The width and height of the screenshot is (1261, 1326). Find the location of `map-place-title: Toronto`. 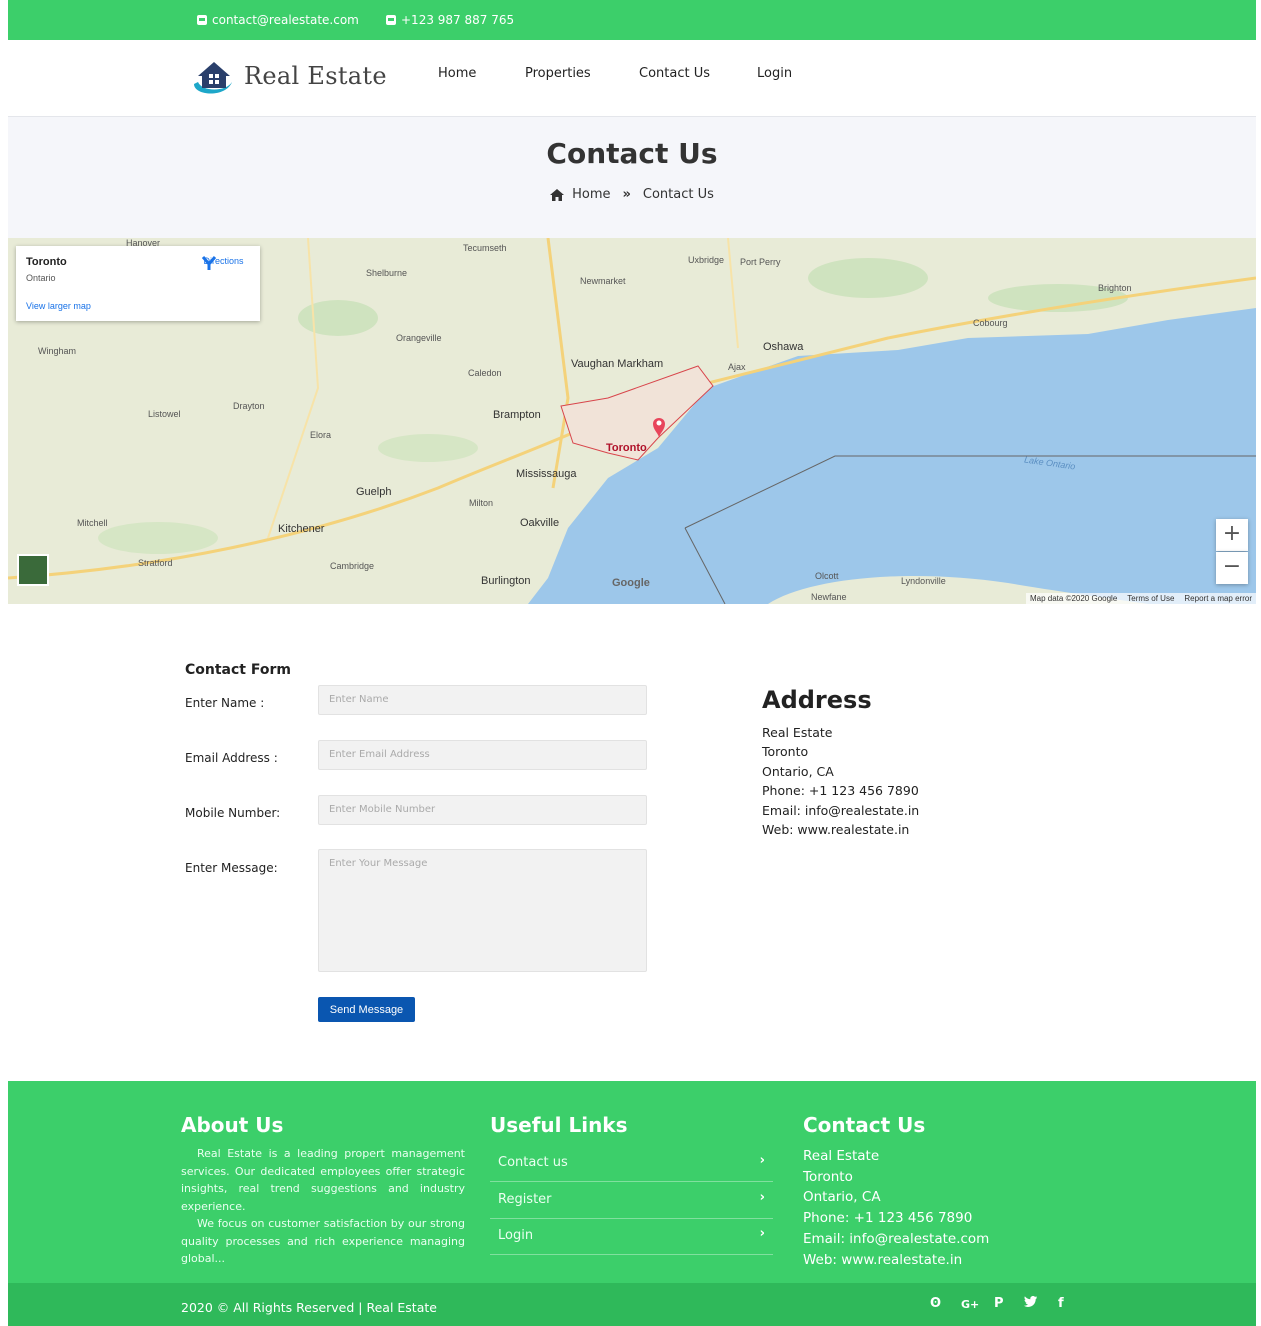

map-place-title: Toronto is located at coordinates (46, 262).